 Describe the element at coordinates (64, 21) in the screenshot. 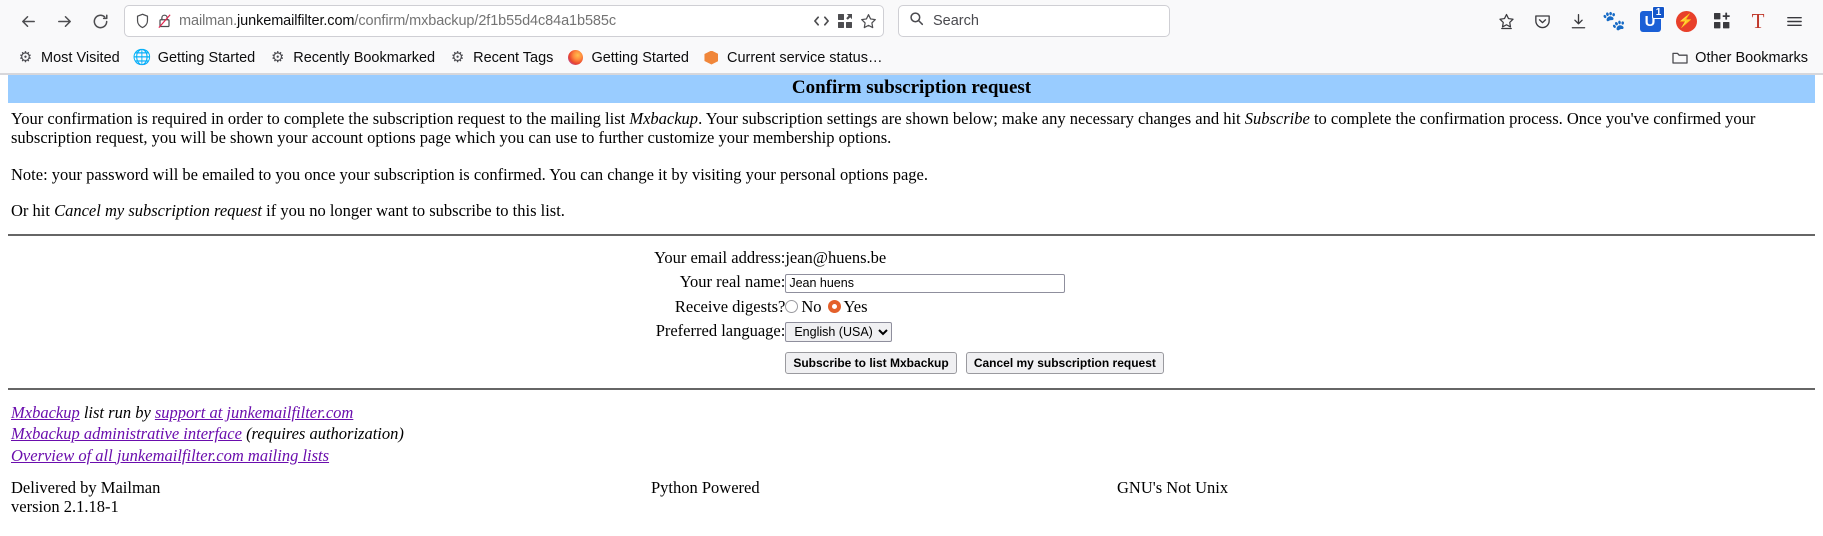

I see `forward-arrow-icon` at that location.